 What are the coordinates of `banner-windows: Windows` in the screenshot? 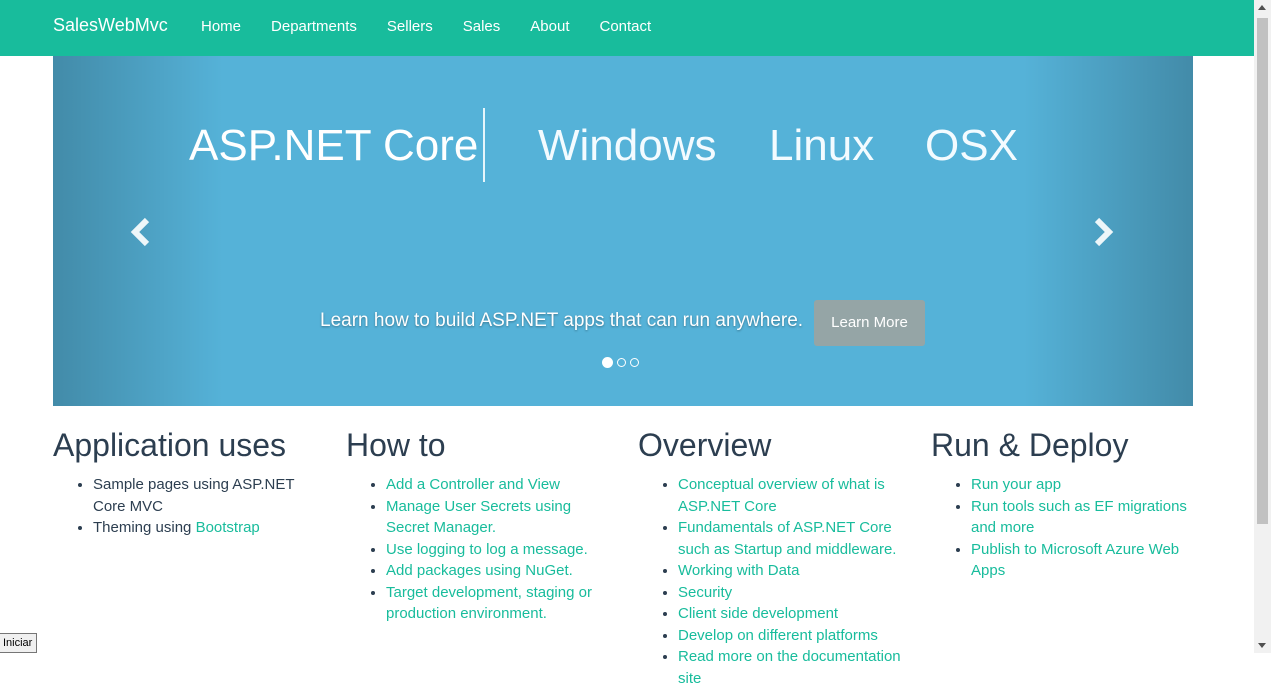 It's located at (627, 145).